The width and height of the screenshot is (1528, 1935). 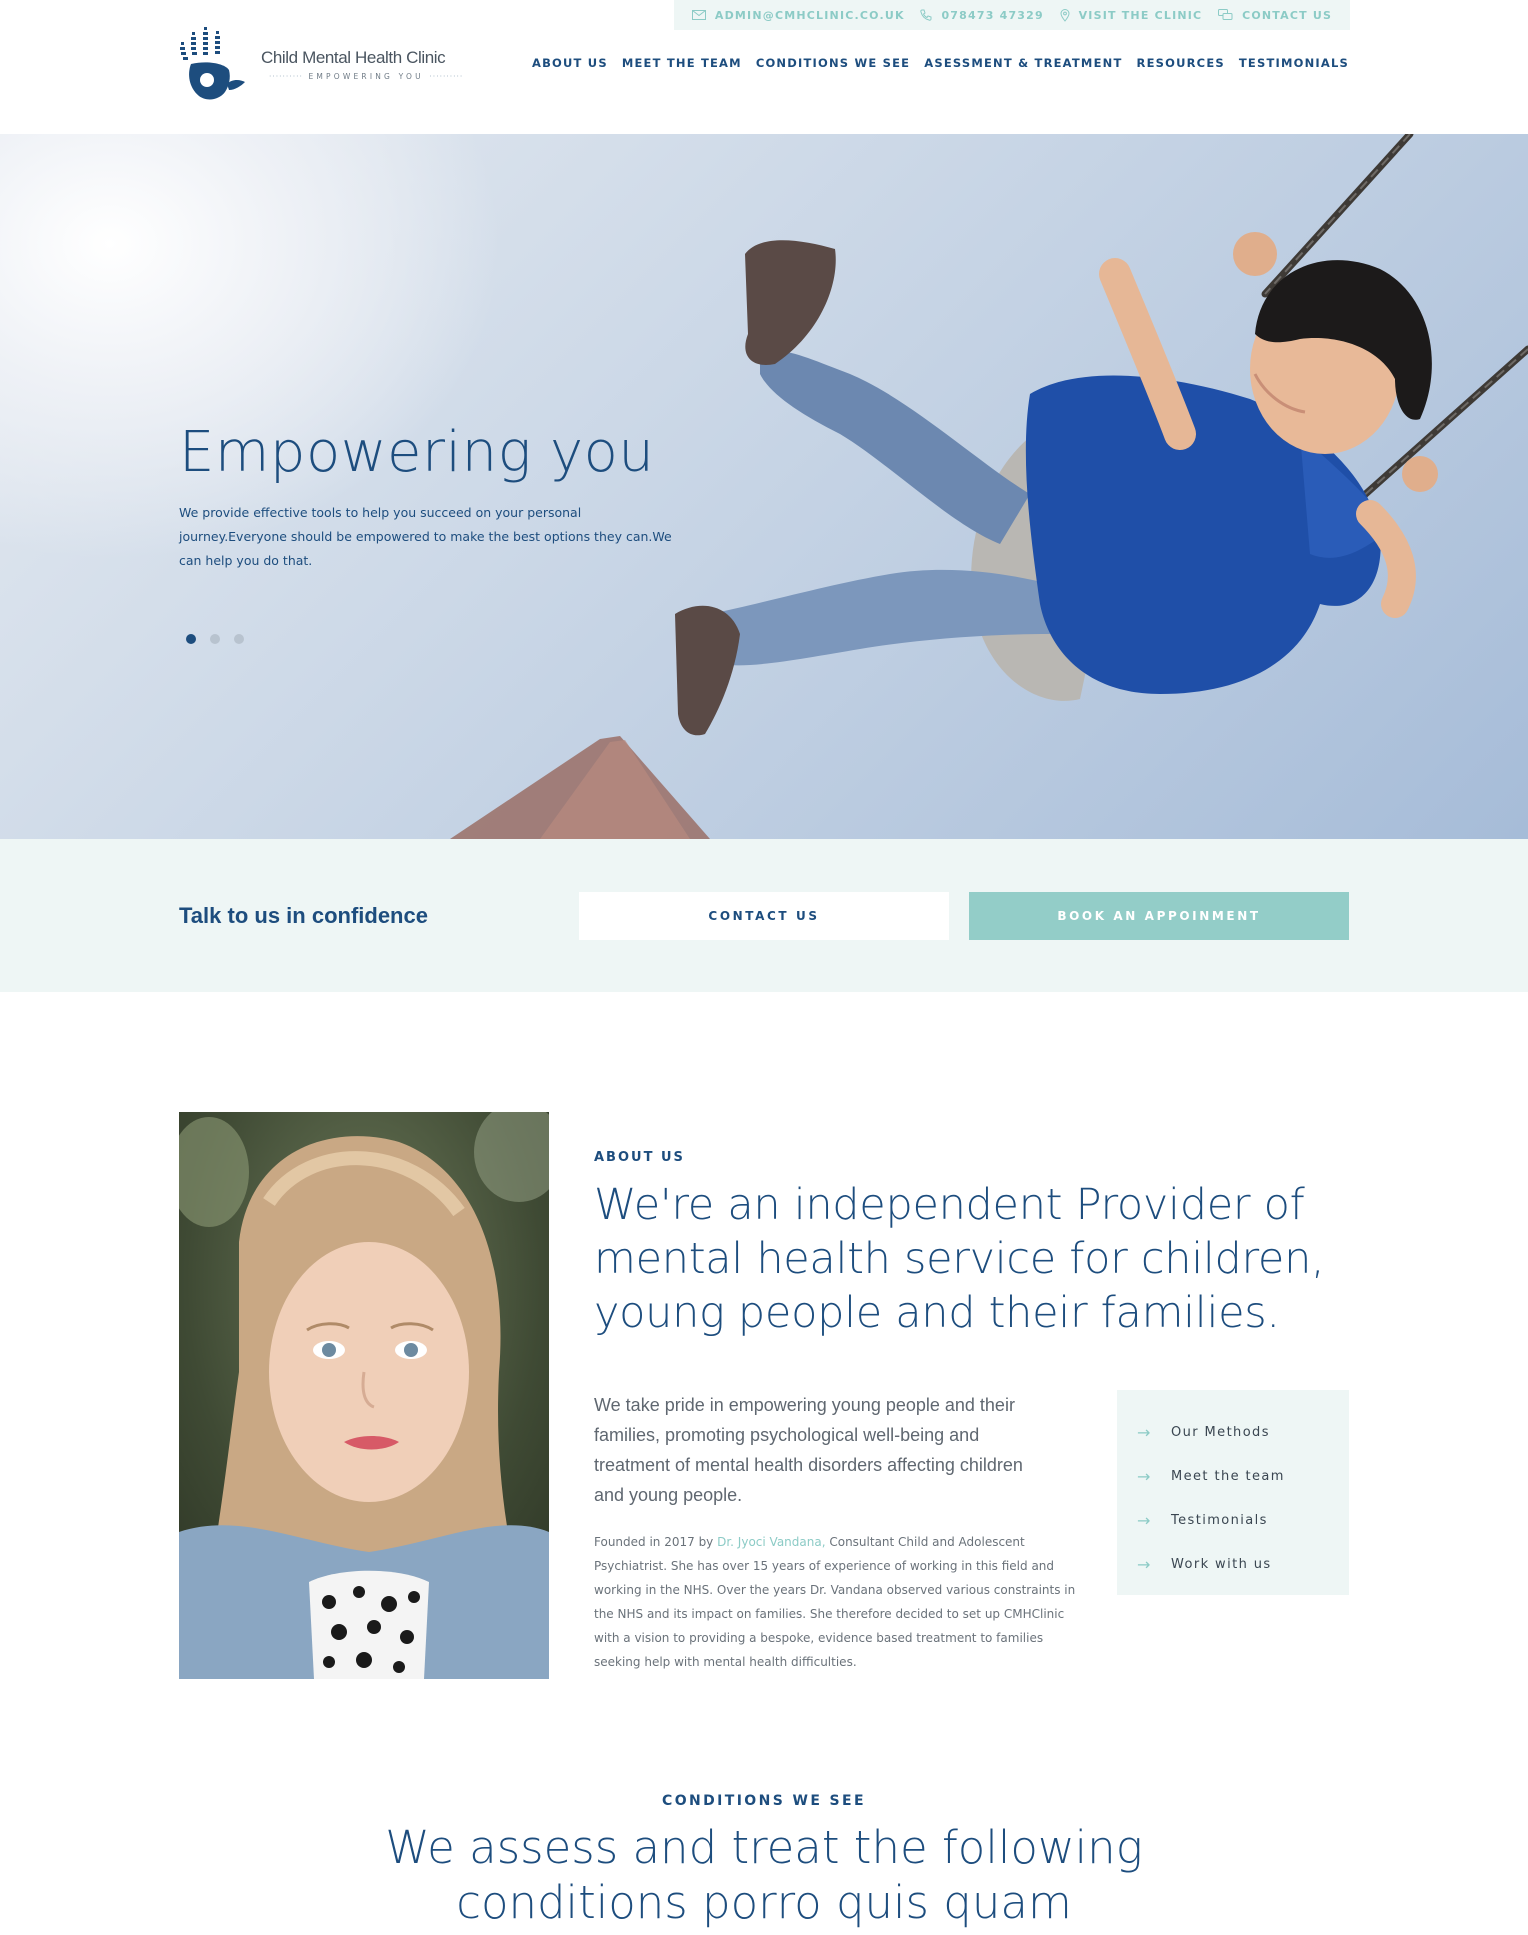 What do you see at coordinates (417, 452) in the screenshot?
I see `hero-title: Empowering you` at bounding box center [417, 452].